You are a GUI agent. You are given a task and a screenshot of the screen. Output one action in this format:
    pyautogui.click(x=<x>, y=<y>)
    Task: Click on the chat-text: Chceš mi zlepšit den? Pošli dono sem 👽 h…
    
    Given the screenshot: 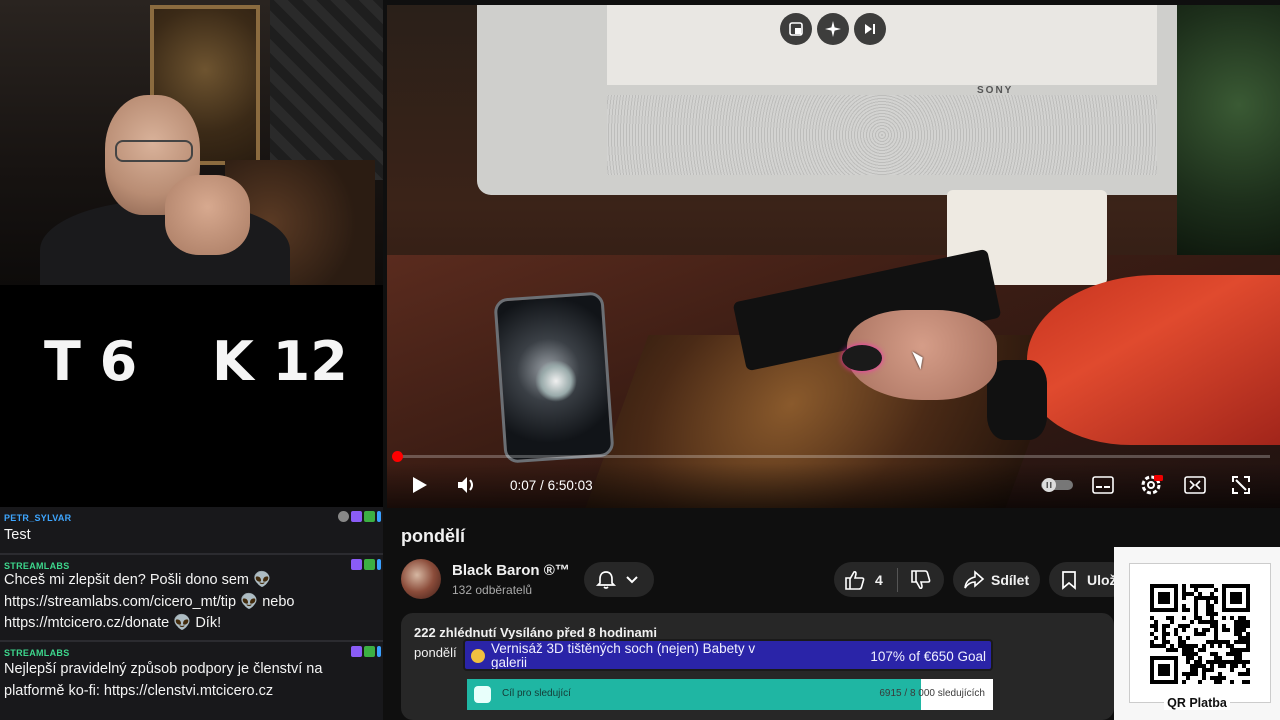 What is the action you would take?
    pyautogui.click(x=149, y=601)
    